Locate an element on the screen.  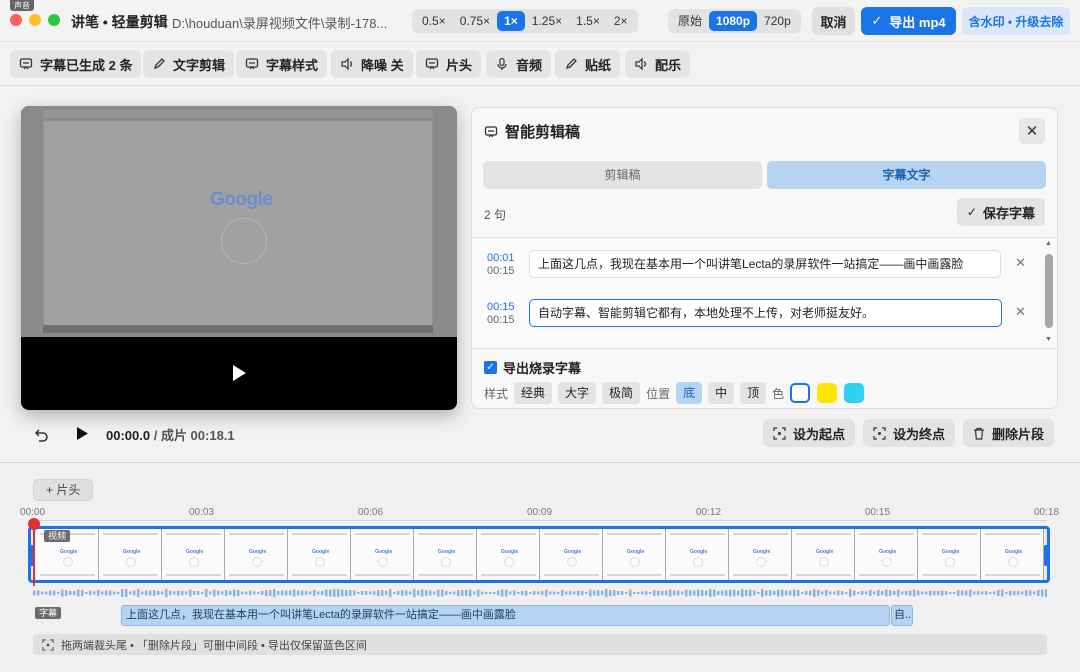
tab-subtitle-text: 字幕文字 is located at coordinates (906, 175).